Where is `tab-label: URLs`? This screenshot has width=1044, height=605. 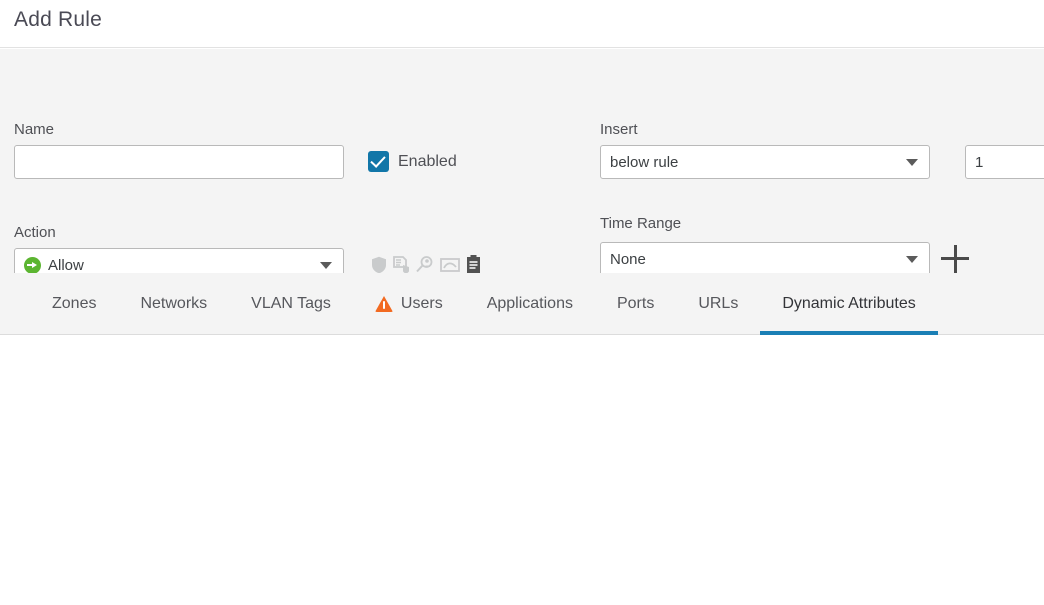
tab-label: URLs is located at coordinates (718, 303).